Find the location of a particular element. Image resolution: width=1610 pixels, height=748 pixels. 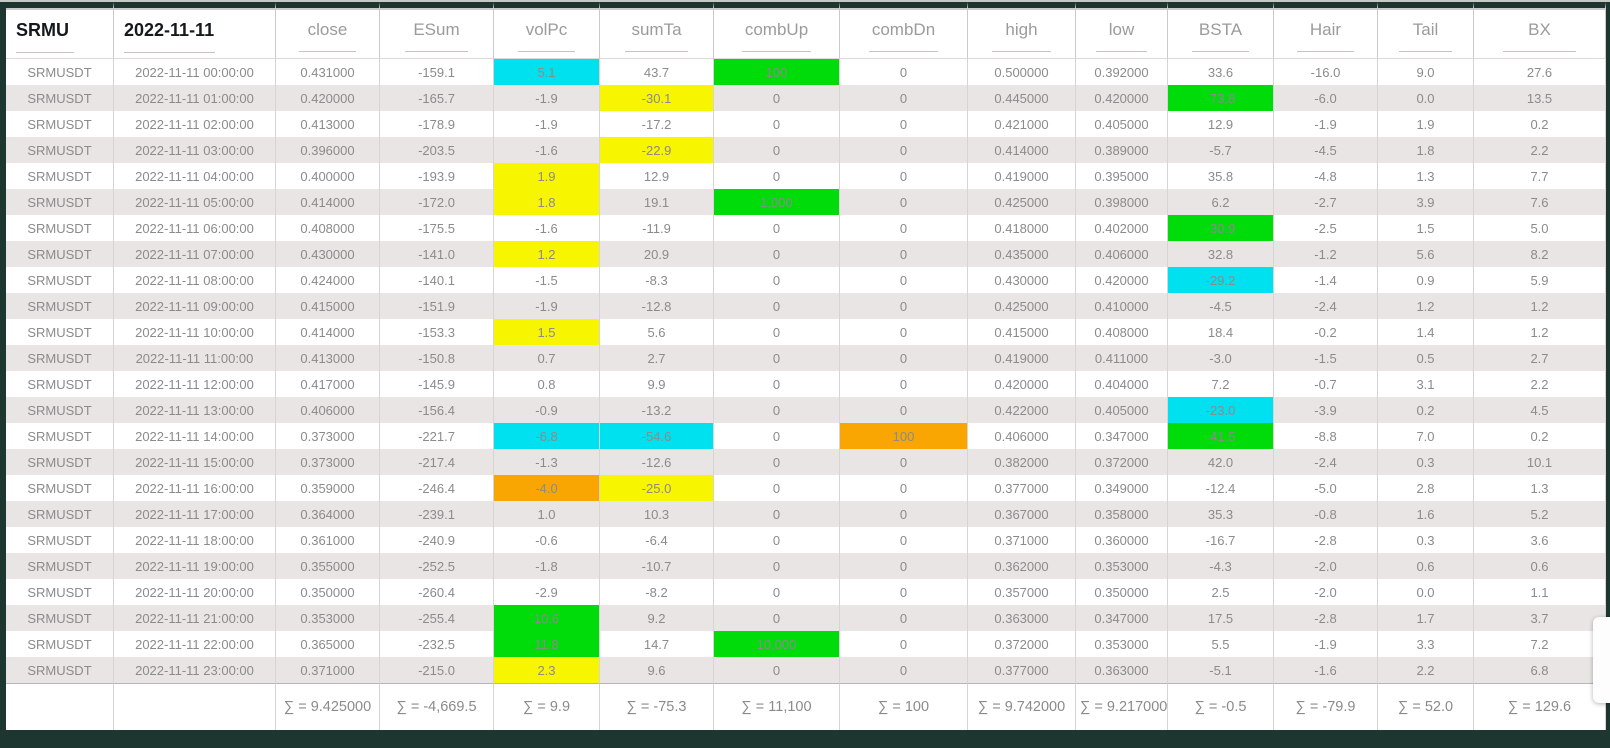

cell: -3.0 is located at coordinates (1221, 358).